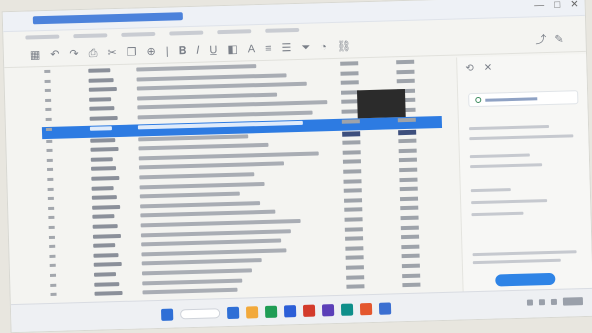 The height and width of the screenshot is (333, 592). I want to click on volume-icon, so click(542, 302).